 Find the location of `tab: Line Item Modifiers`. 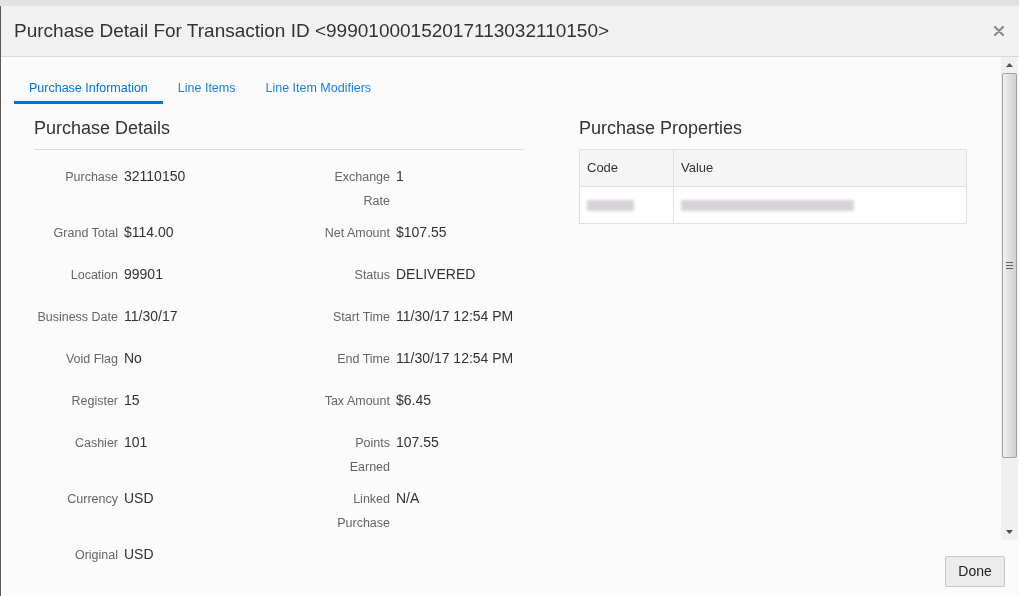

tab: Line Item Modifiers is located at coordinates (318, 89).